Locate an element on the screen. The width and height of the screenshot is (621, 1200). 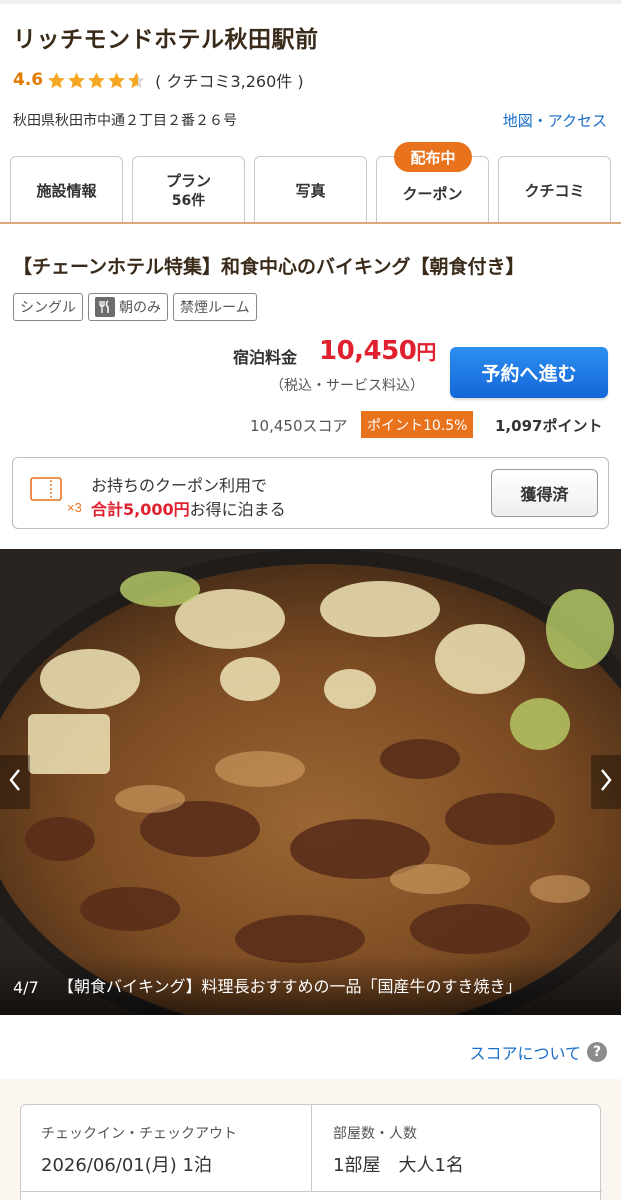
hotel-tabs: 施設情報 プラン 56件 写真 クーポン クチコミ is located at coordinates (310, 190).